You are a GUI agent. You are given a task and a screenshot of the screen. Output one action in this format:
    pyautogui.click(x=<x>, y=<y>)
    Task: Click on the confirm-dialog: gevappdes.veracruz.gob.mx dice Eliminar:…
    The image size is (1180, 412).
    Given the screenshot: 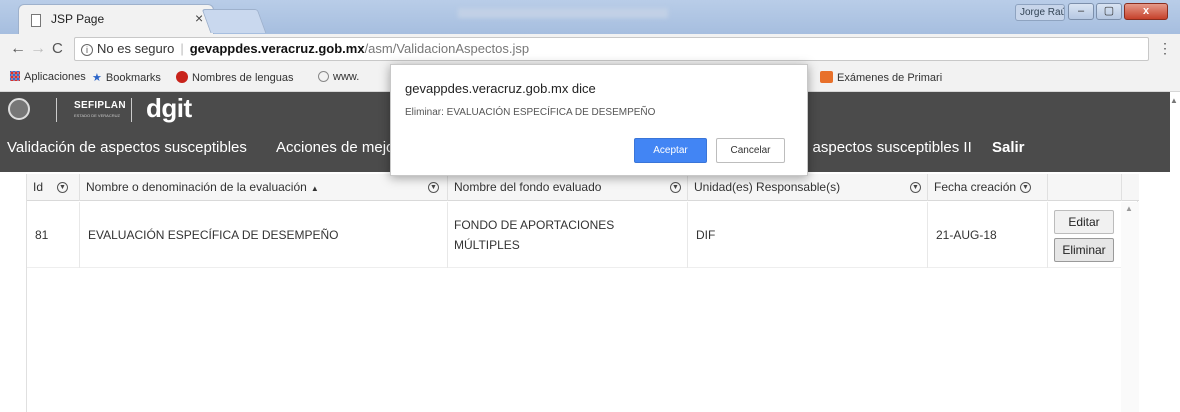 What is the action you would take?
    pyautogui.click(x=599, y=120)
    